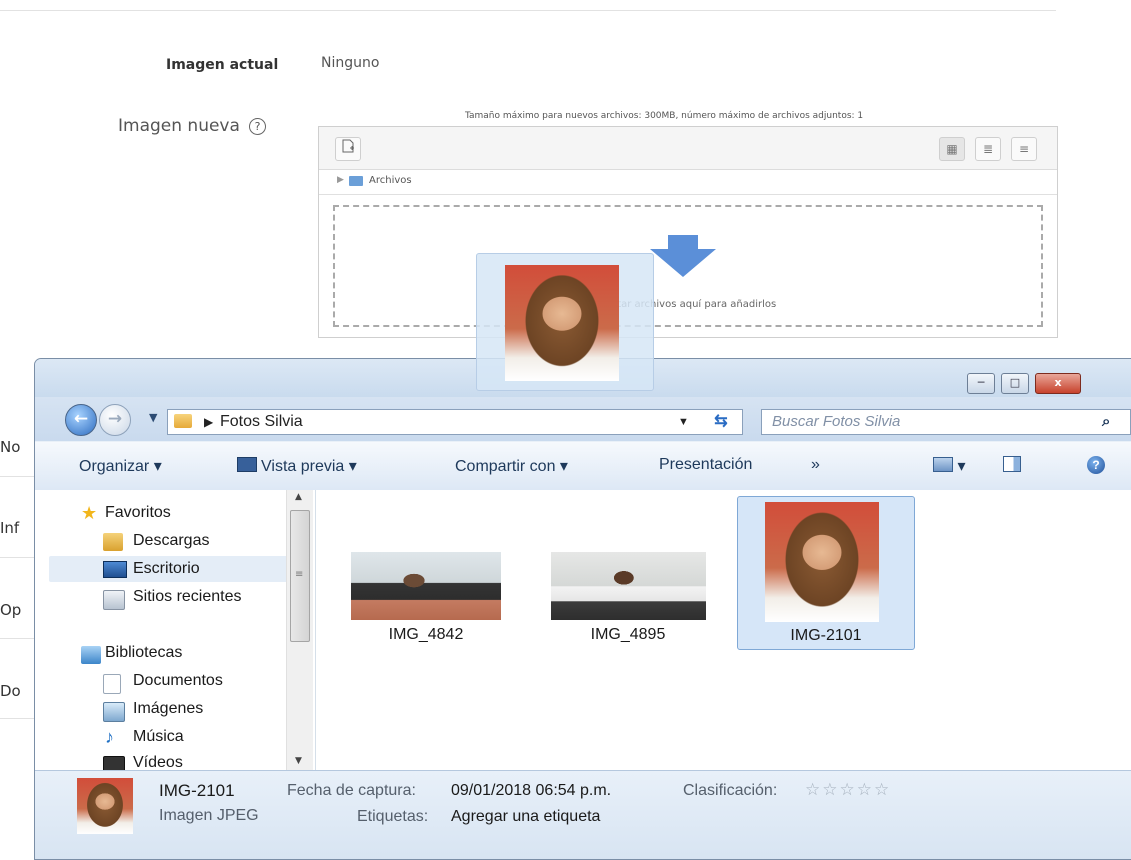 This screenshot has width=1131, height=860. What do you see at coordinates (1015, 383) in the screenshot?
I see `maximize-button: □` at bounding box center [1015, 383].